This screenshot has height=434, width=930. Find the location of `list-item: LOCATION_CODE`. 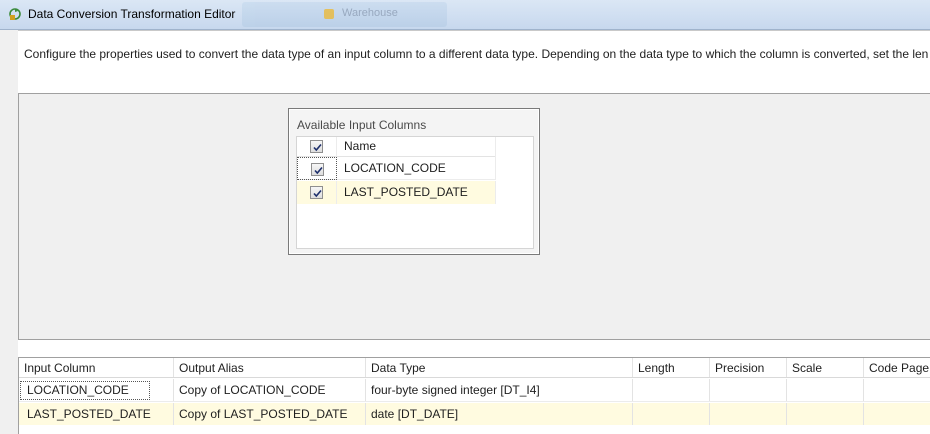

list-item: LOCATION_CODE is located at coordinates (396, 168).